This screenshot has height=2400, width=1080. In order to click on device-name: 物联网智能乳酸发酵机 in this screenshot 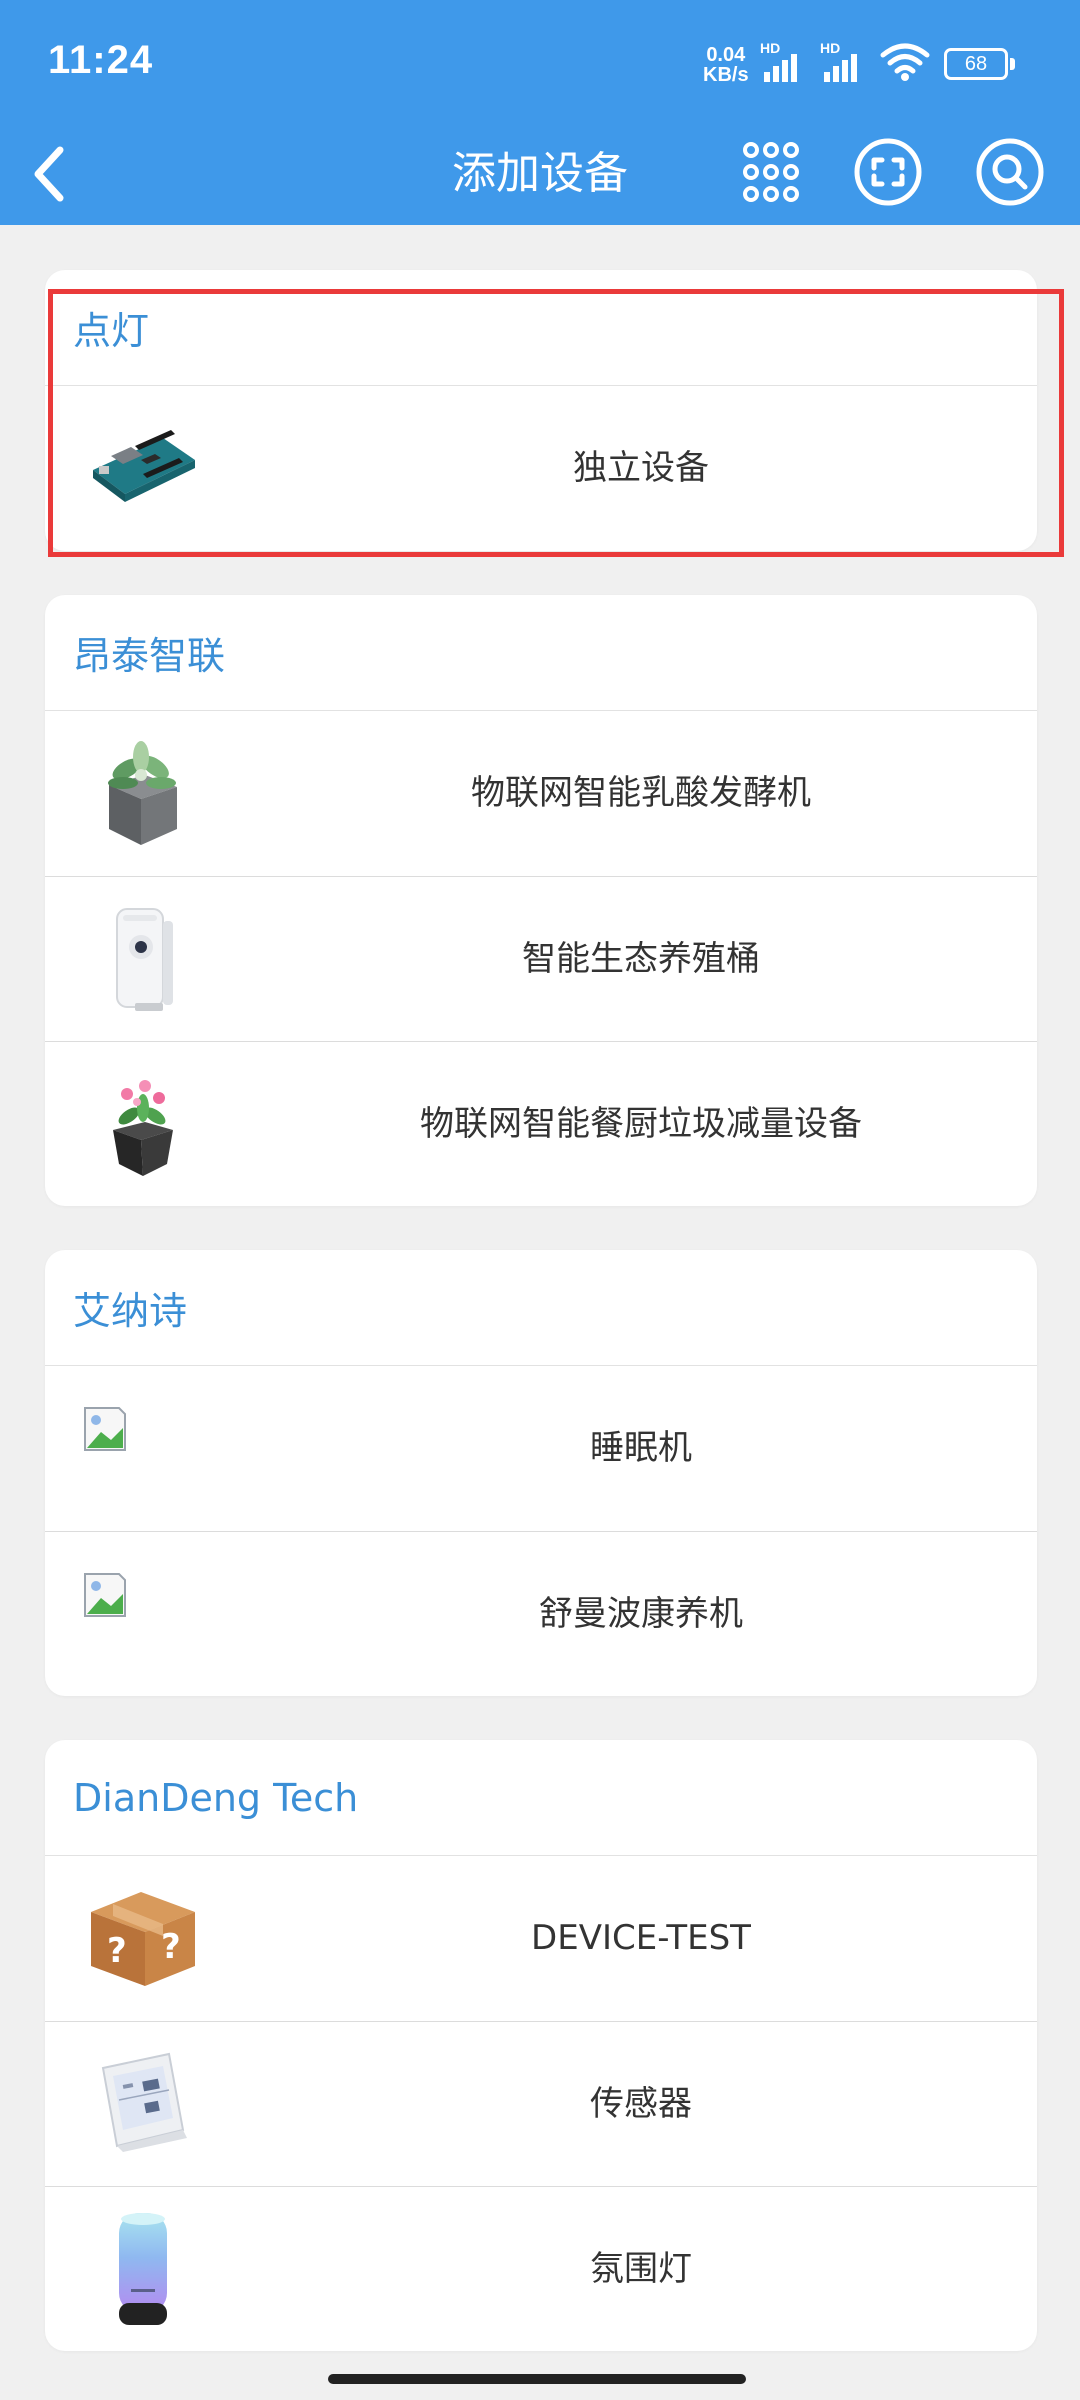, I will do `click(641, 793)`.